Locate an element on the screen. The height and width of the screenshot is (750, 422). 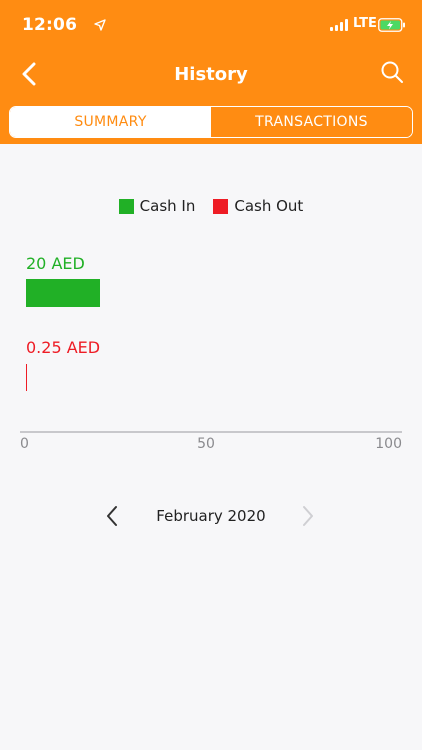
search-icon is located at coordinates (392, 72).